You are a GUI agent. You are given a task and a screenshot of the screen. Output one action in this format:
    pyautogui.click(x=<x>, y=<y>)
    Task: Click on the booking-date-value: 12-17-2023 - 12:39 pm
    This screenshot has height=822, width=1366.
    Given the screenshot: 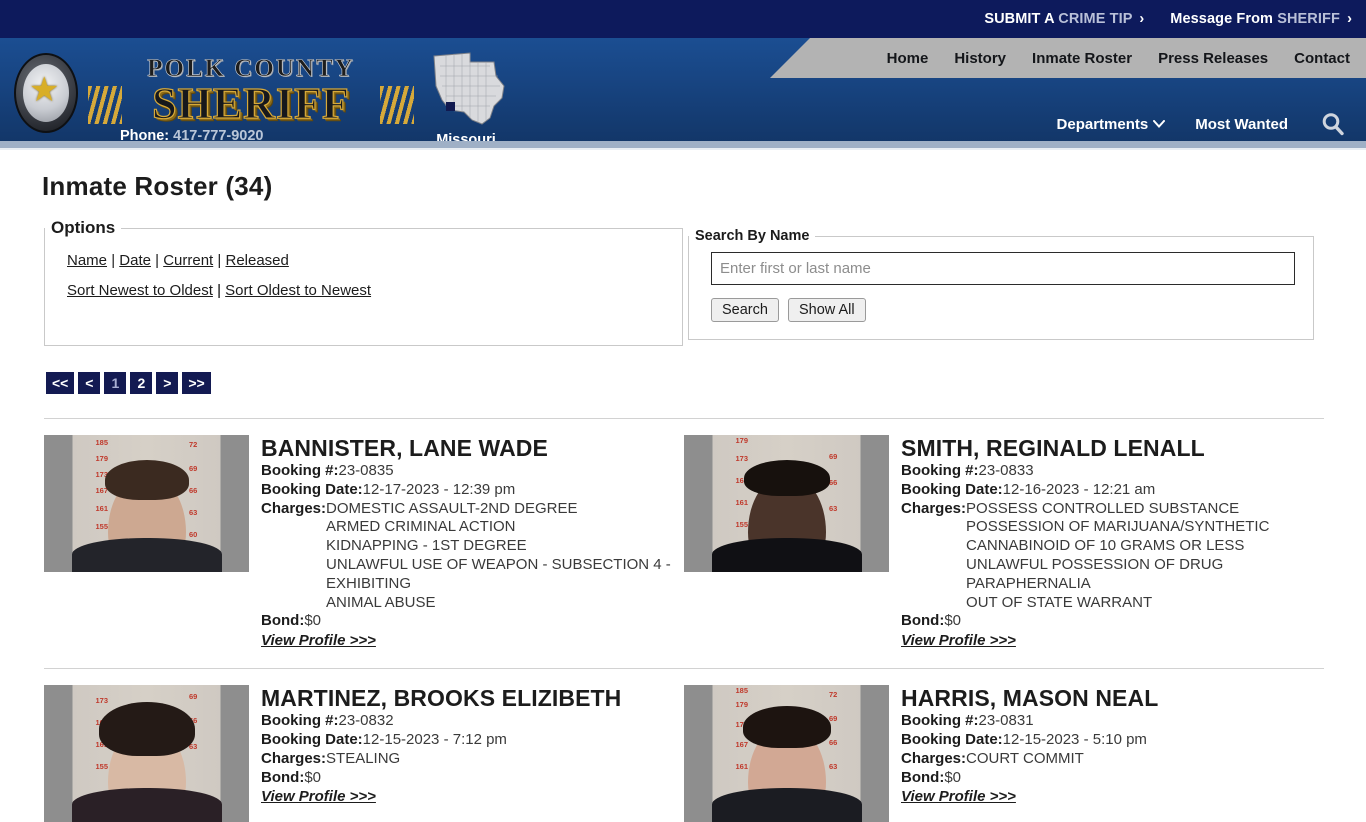 What is the action you would take?
    pyautogui.click(x=439, y=489)
    